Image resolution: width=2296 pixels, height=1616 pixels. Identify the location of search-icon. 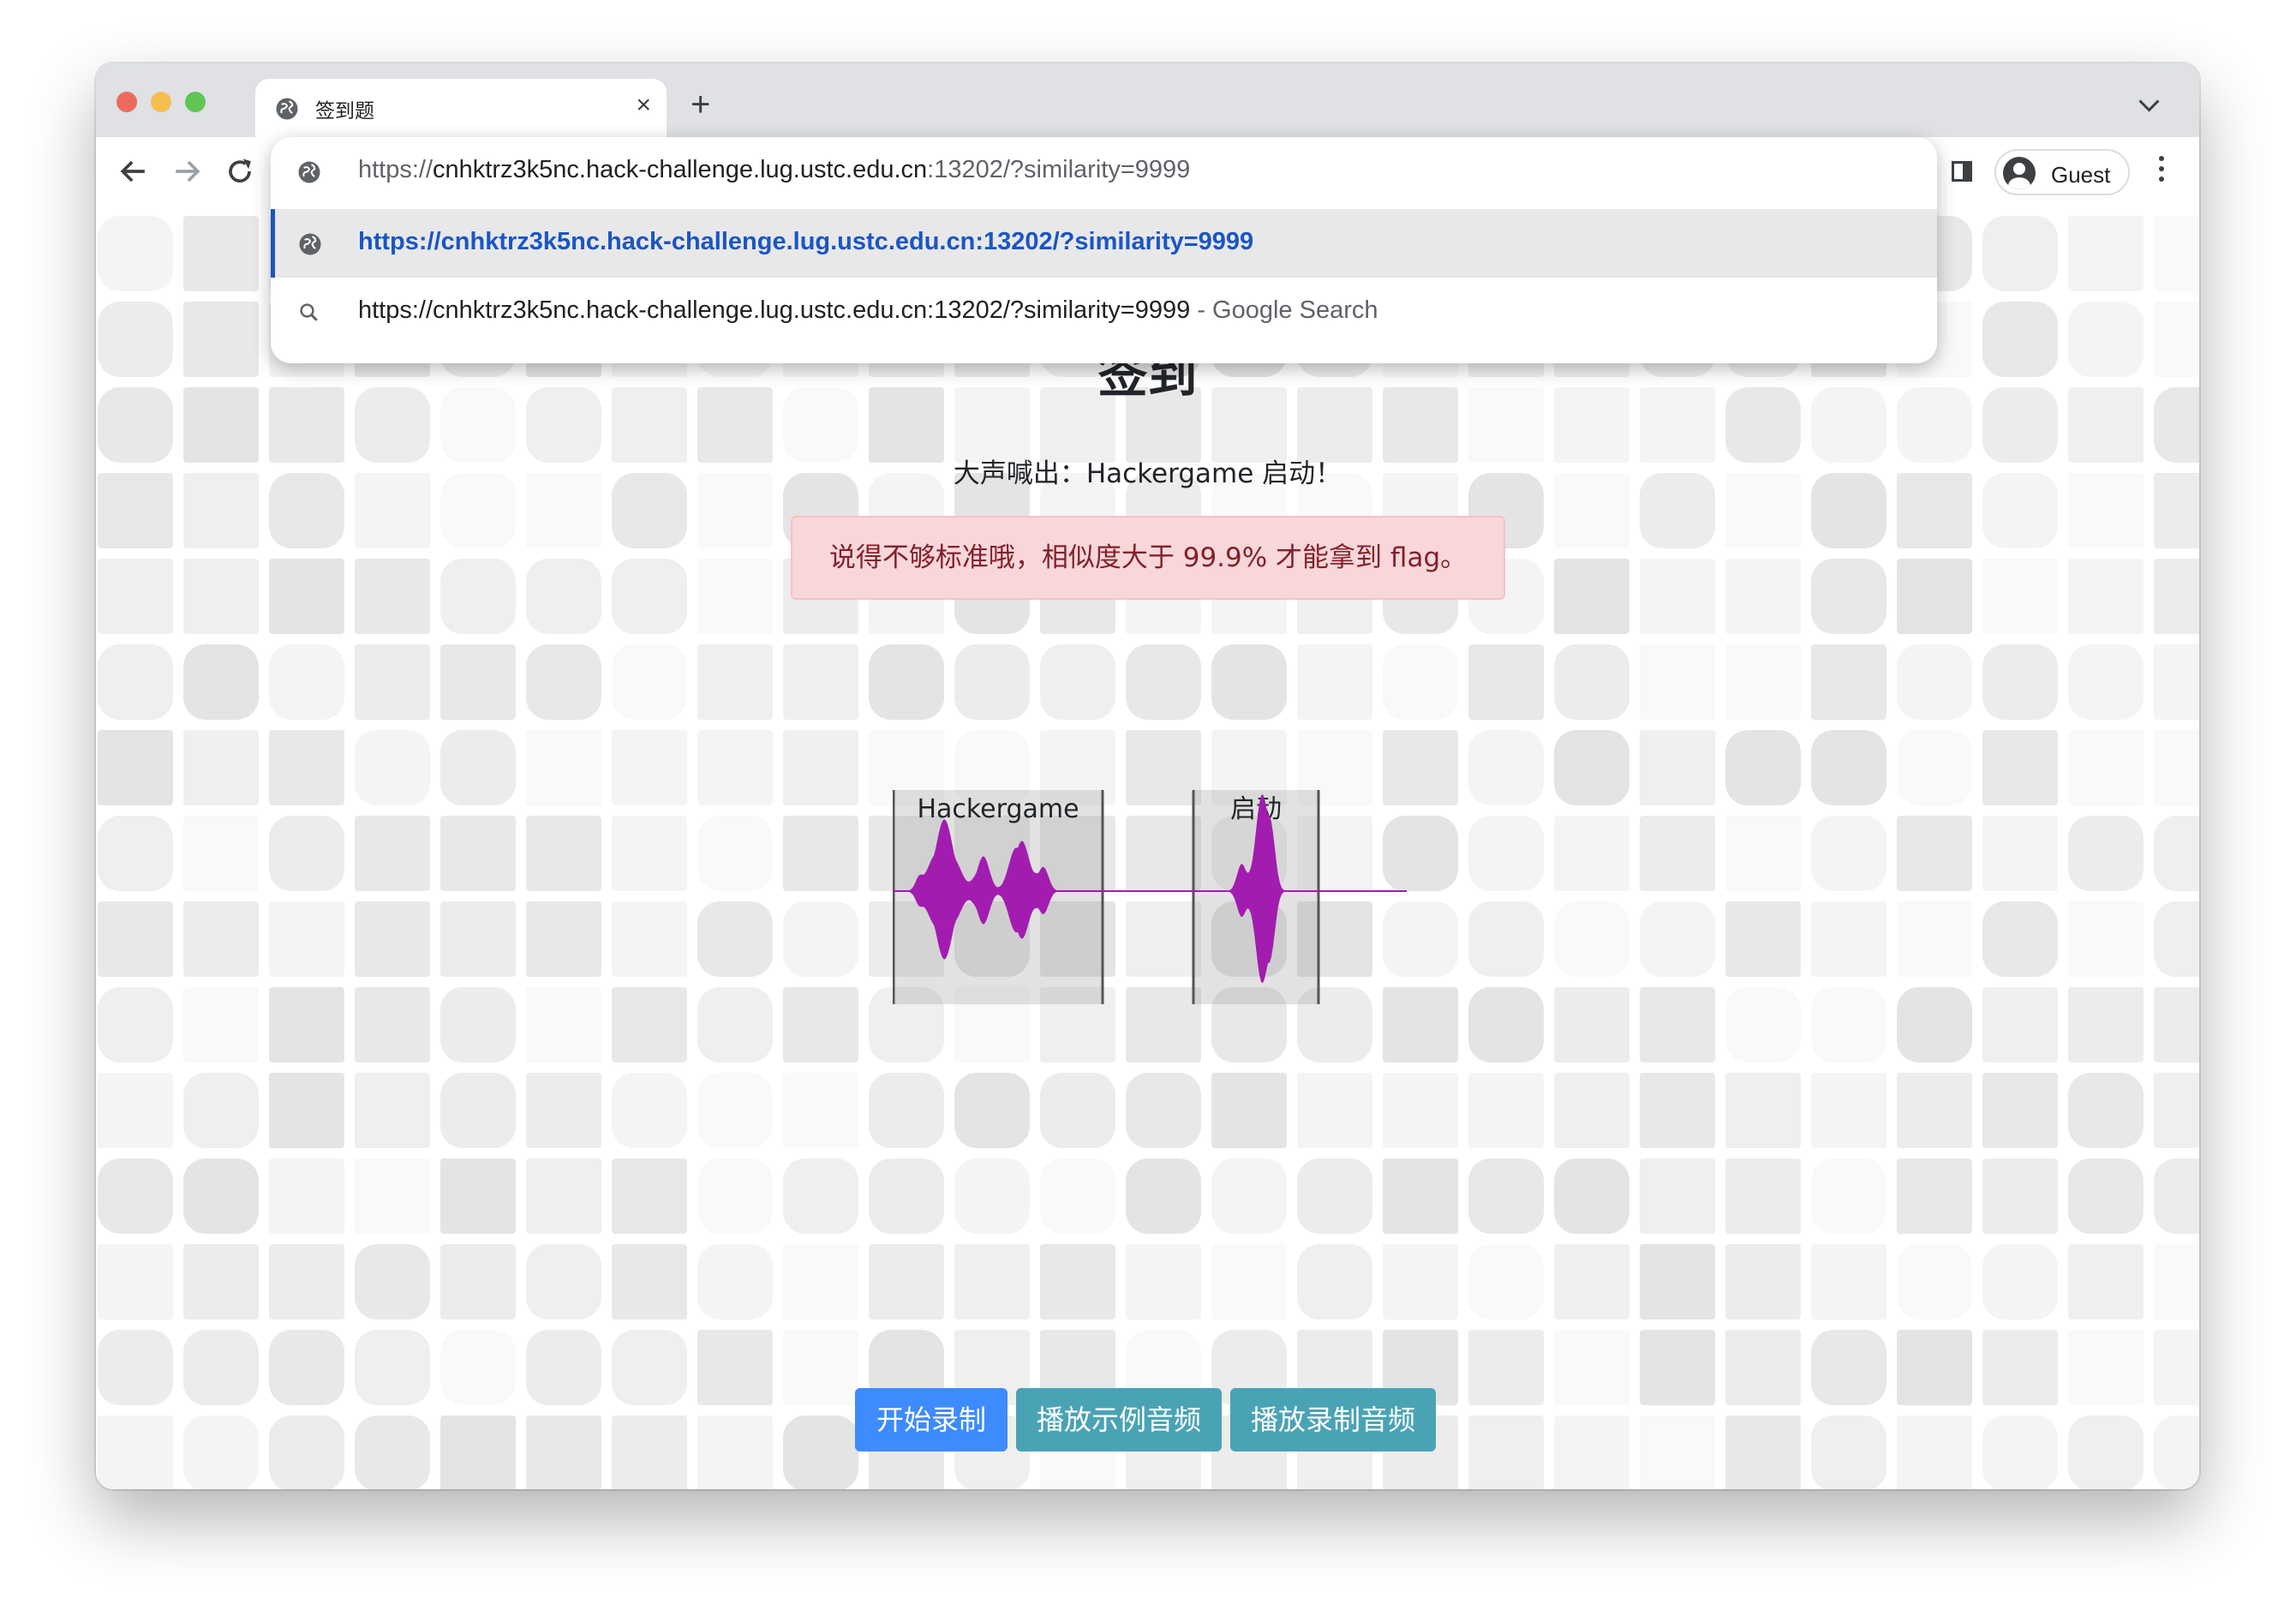
(309, 312).